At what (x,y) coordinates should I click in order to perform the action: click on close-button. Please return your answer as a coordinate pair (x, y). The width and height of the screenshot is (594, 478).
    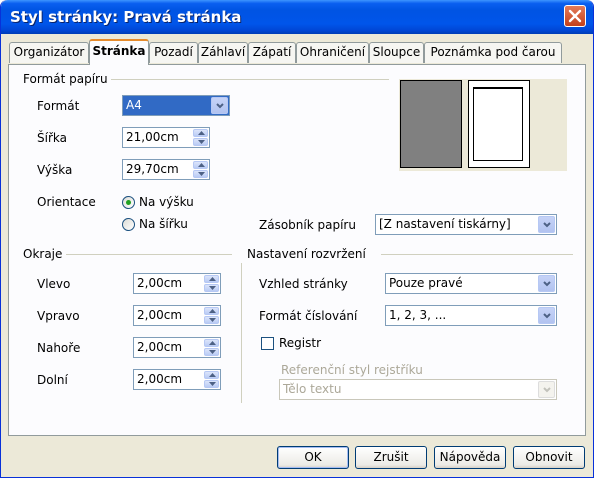
    Looking at the image, I should click on (575, 16).